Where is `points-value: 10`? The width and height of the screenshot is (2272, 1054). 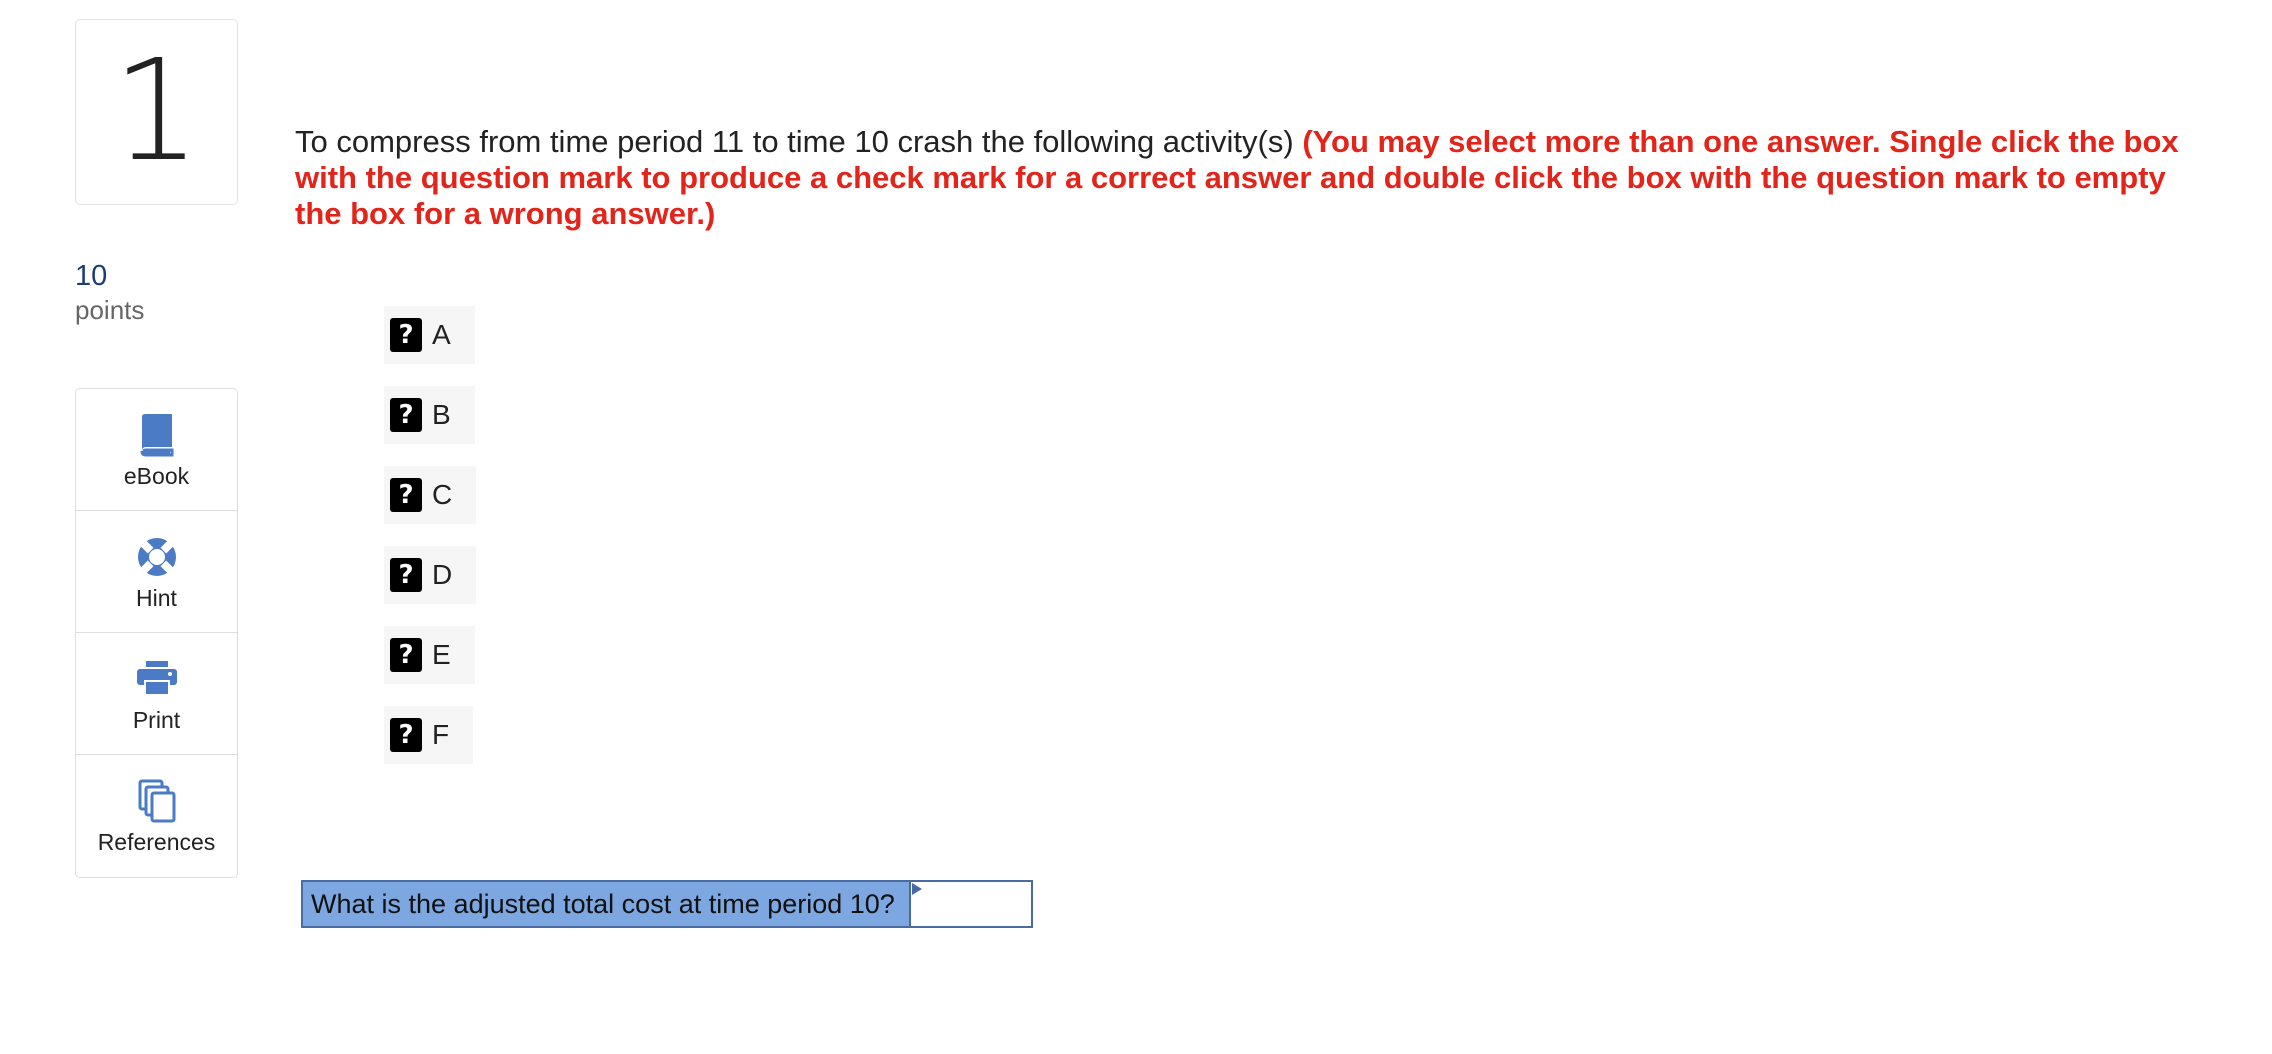
points-value: 10 is located at coordinates (91, 276).